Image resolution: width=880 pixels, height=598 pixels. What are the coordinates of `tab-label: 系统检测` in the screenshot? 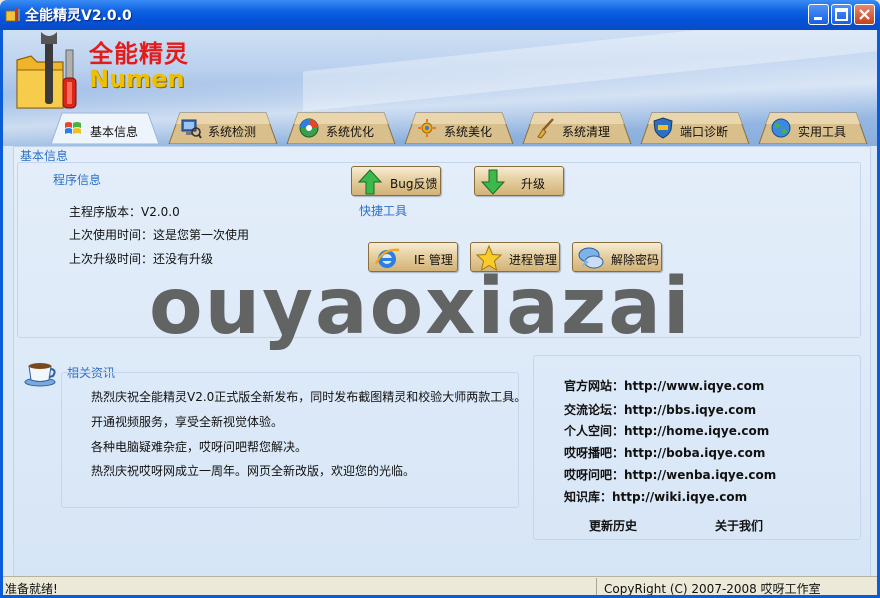 It's located at (232, 132).